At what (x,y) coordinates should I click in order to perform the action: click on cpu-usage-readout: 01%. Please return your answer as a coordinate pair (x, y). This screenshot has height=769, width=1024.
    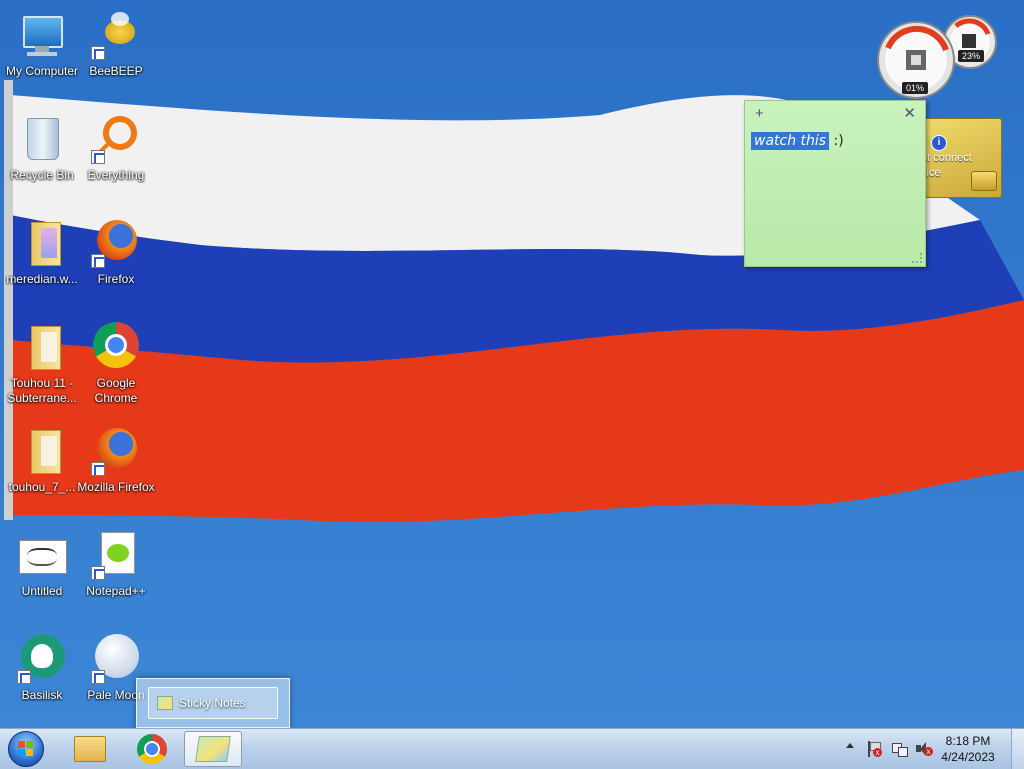
    Looking at the image, I should click on (915, 88).